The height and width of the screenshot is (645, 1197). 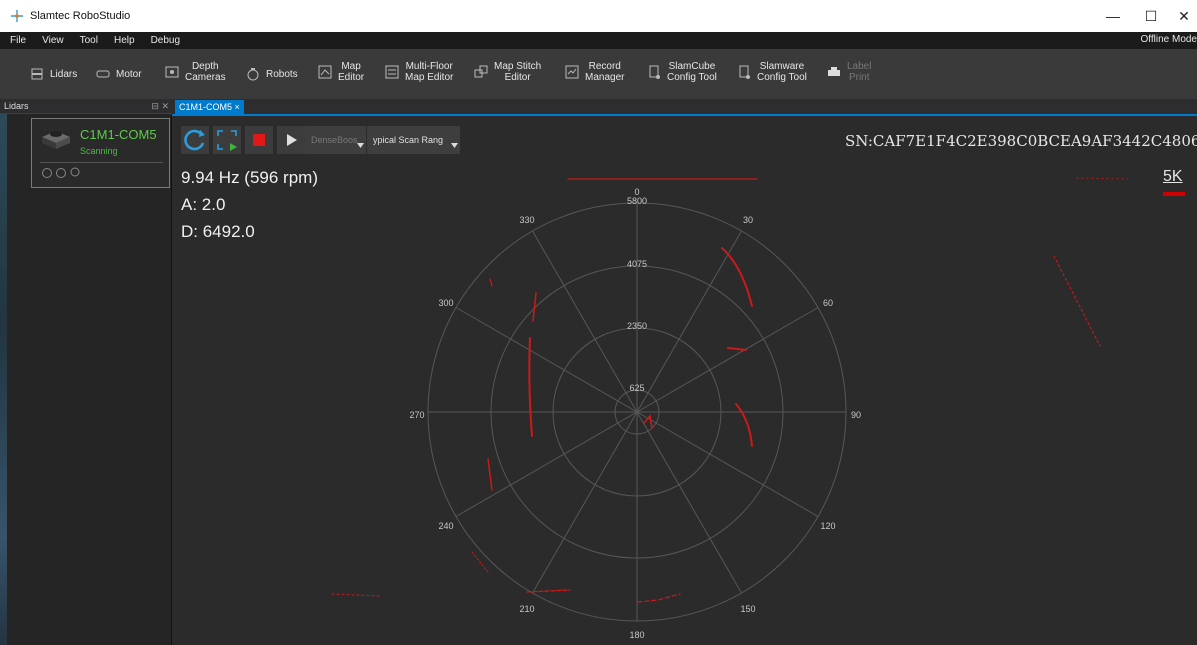 What do you see at coordinates (849, 72) in the screenshot?
I see `toolbar-label-print-button: Label Print` at bounding box center [849, 72].